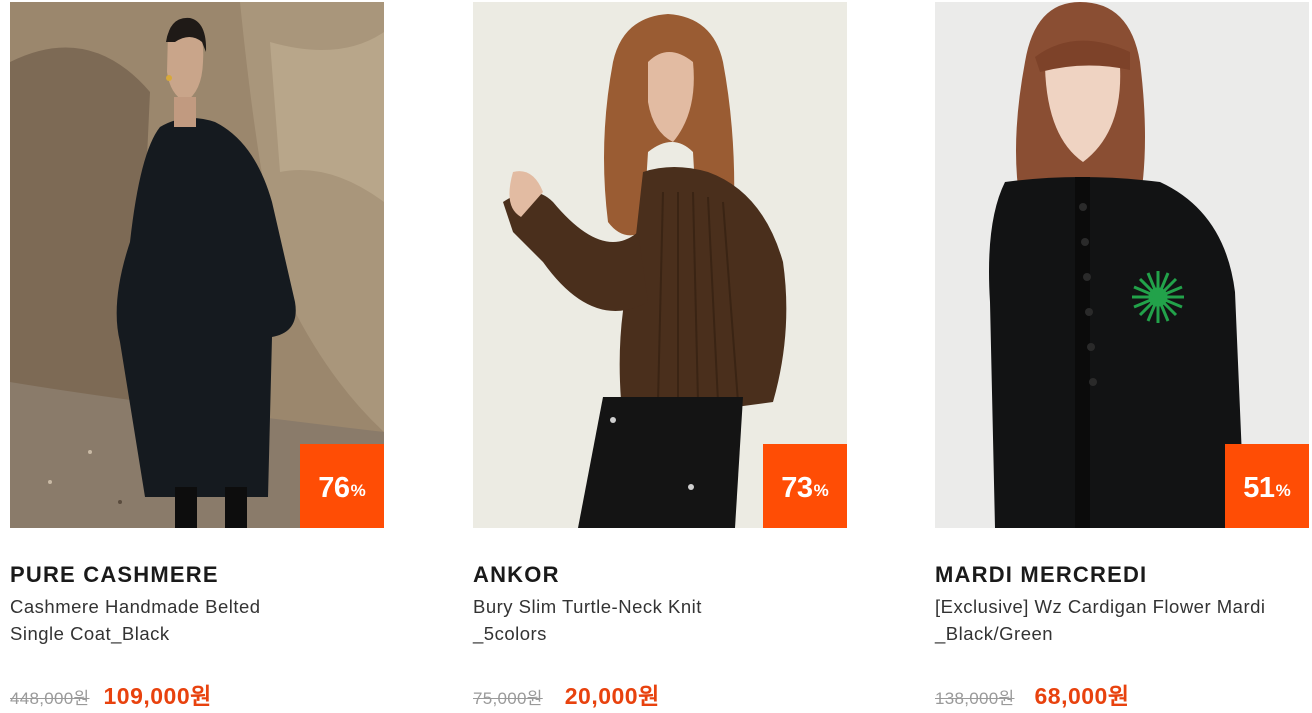 Image resolution: width=1312 pixels, height=713 pixels. Describe the element at coordinates (157, 696) in the screenshot. I see `sale-price: 109,000원` at that location.